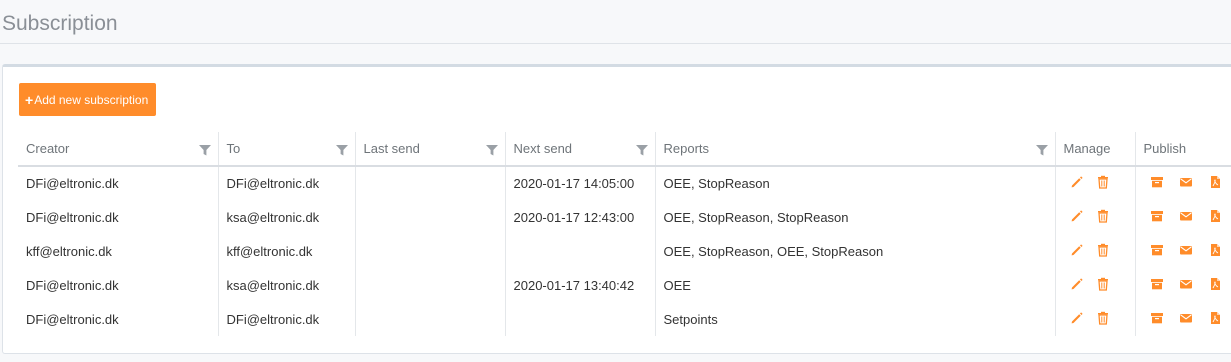 This screenshot has width=1231, height=362. I want to click on cell-next-send: 2020-01-17 14:05:00, so click(579, 183).